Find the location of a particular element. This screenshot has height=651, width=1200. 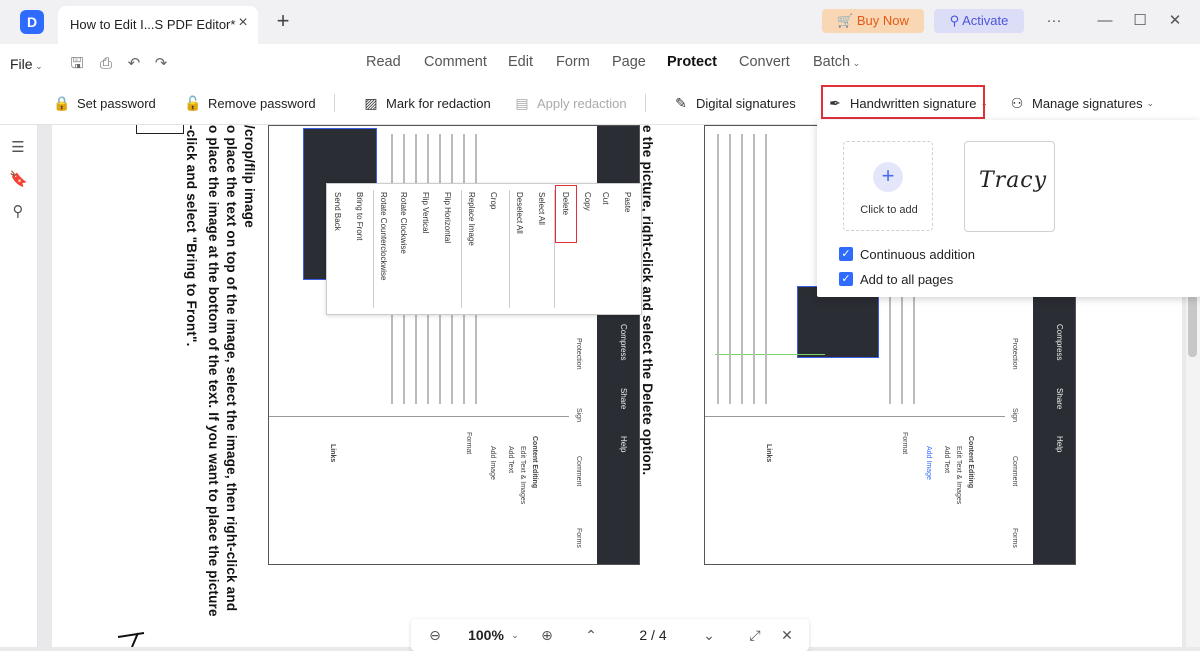

menu-convert: Convert is located at coordinates (764, 62).